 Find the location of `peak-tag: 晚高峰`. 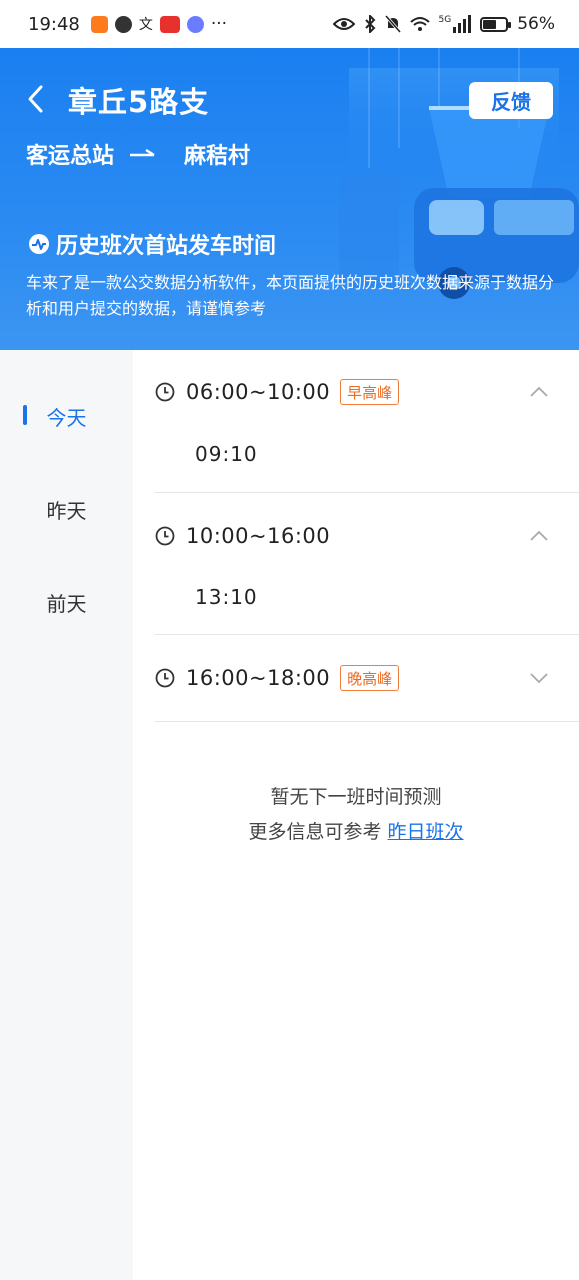

peak-tag: 晚高峰 is located at coordinates (370, 678).